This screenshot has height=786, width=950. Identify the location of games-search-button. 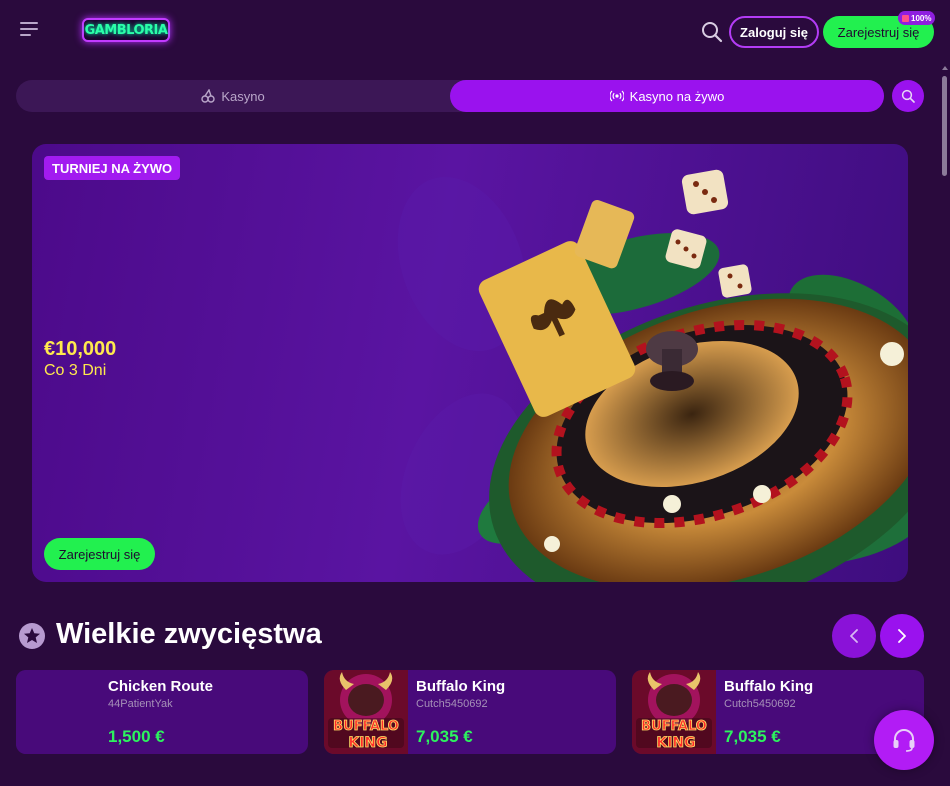
(908, 96).